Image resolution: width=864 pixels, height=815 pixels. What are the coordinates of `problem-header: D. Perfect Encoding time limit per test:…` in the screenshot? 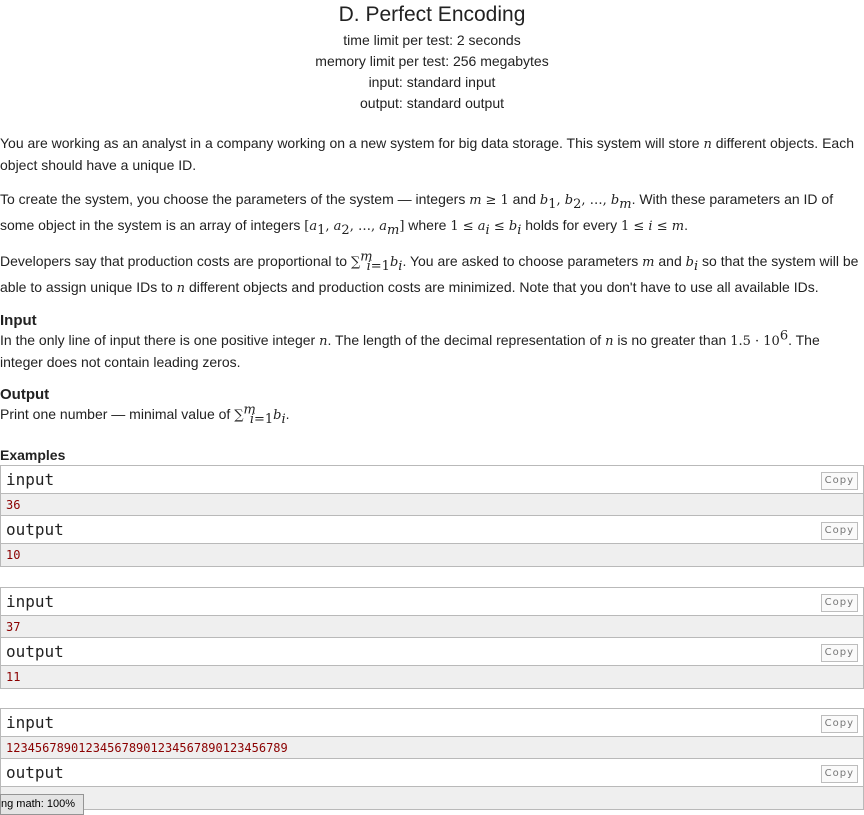 It's located at (432, 58).